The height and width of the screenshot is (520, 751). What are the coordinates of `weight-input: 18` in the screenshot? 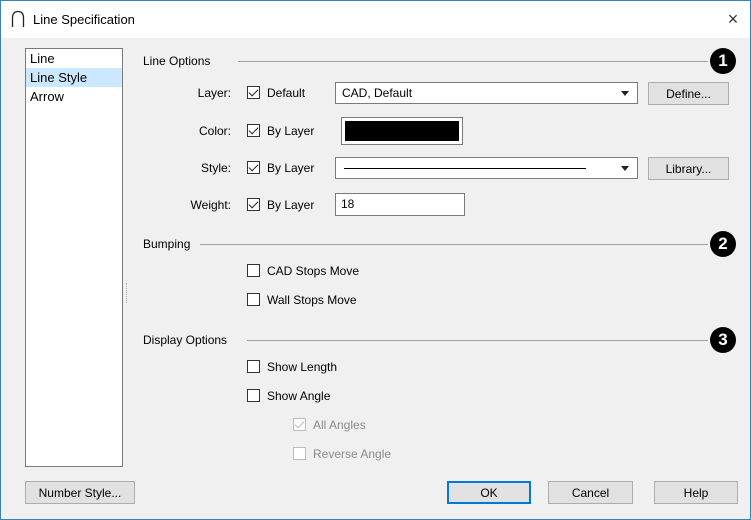 It's located at (400, 204).